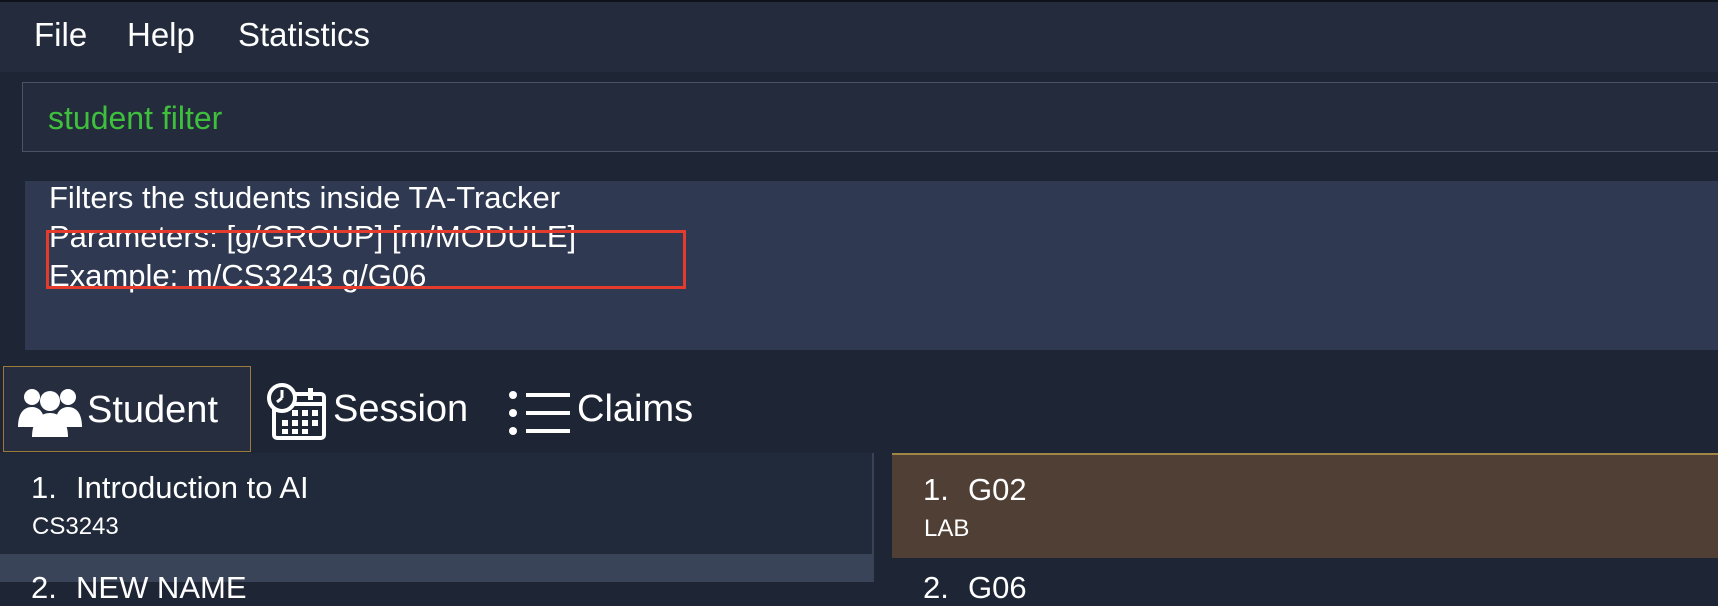 Image resolution: width=1718 pixels, height=606 pixels. What do you see at coordinates (1305, 581) in the screenshot?
I see `list-item-group: 2. G06` at bounding box center [1305, 581].